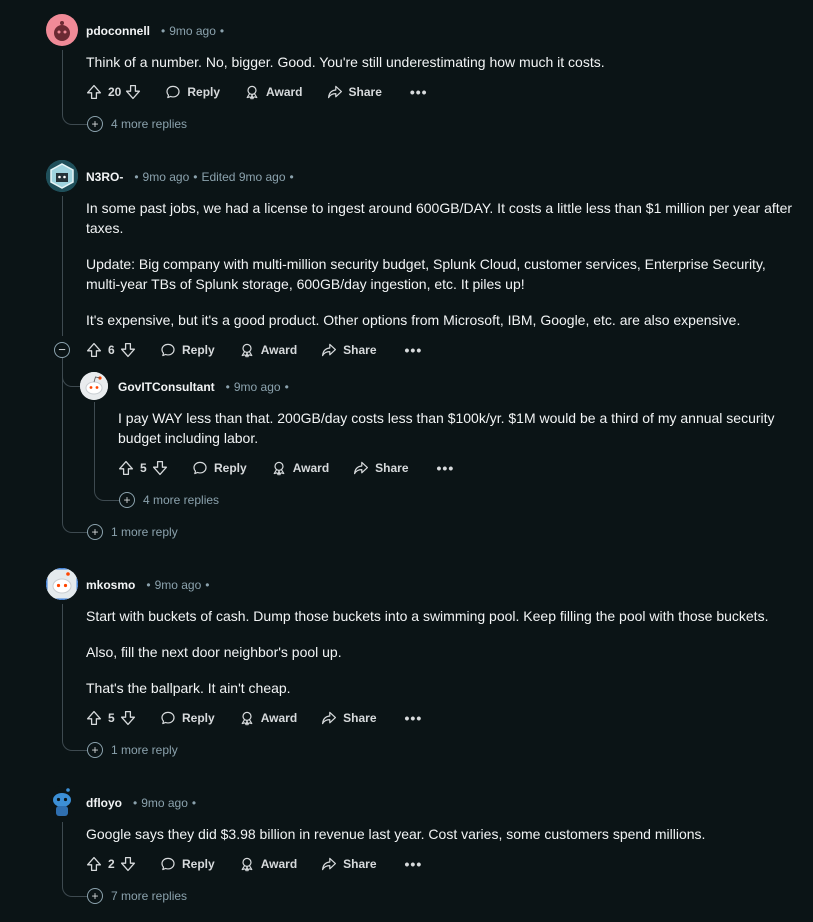 The width and height of the screenshot is (813, 922). I want to click on username: GovITConsultant, so click(166, 387).